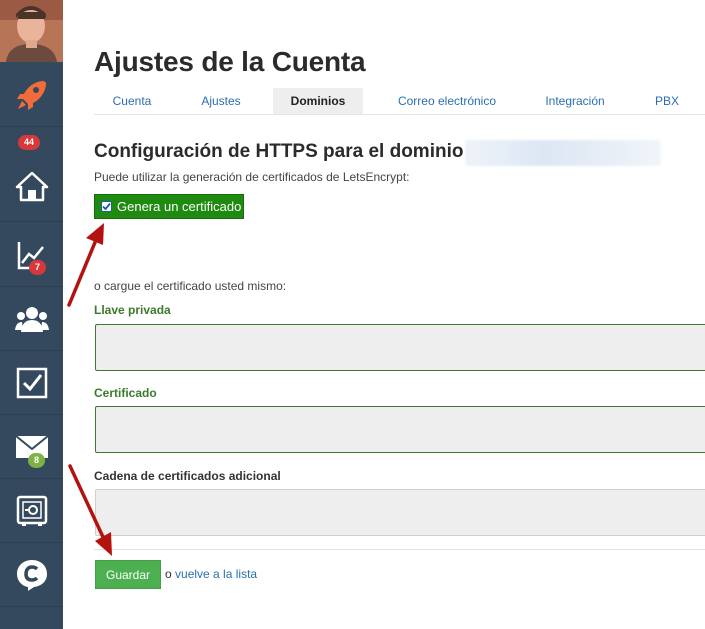 Image resolution: width=705 pixels, height=629 pixels. Describe the element at coordinates (447, 101) in the screenshot. I see `tab-correo-electronico: Correo electrónico` at that location.